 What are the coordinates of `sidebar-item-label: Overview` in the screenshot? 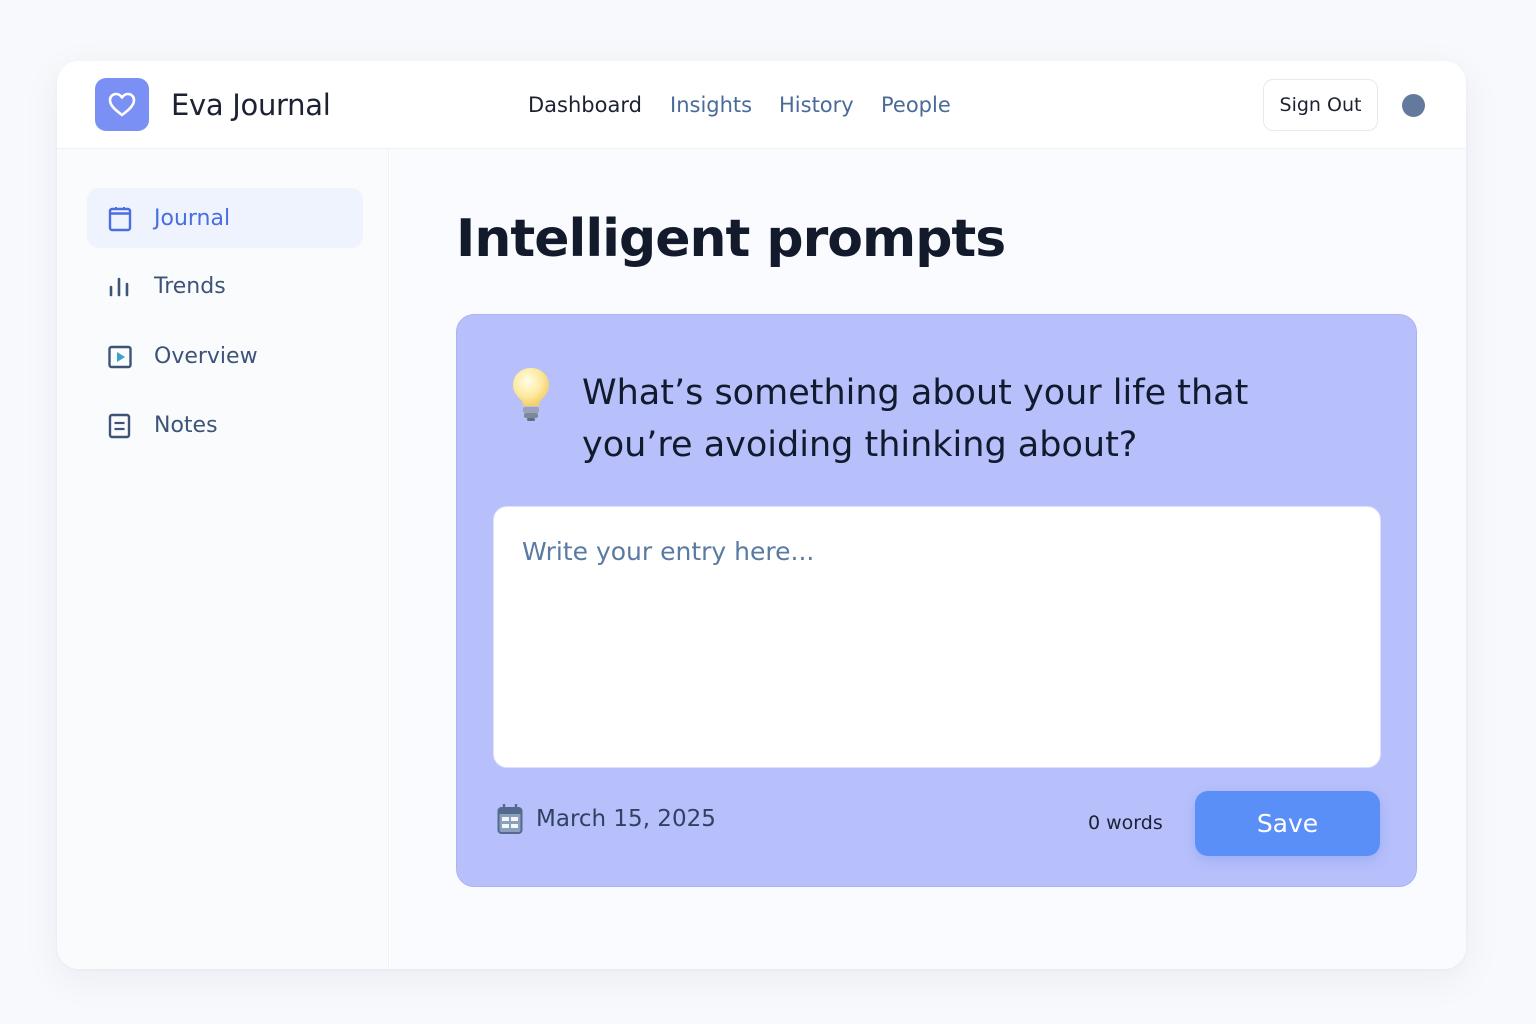 It's located at (206, 356).